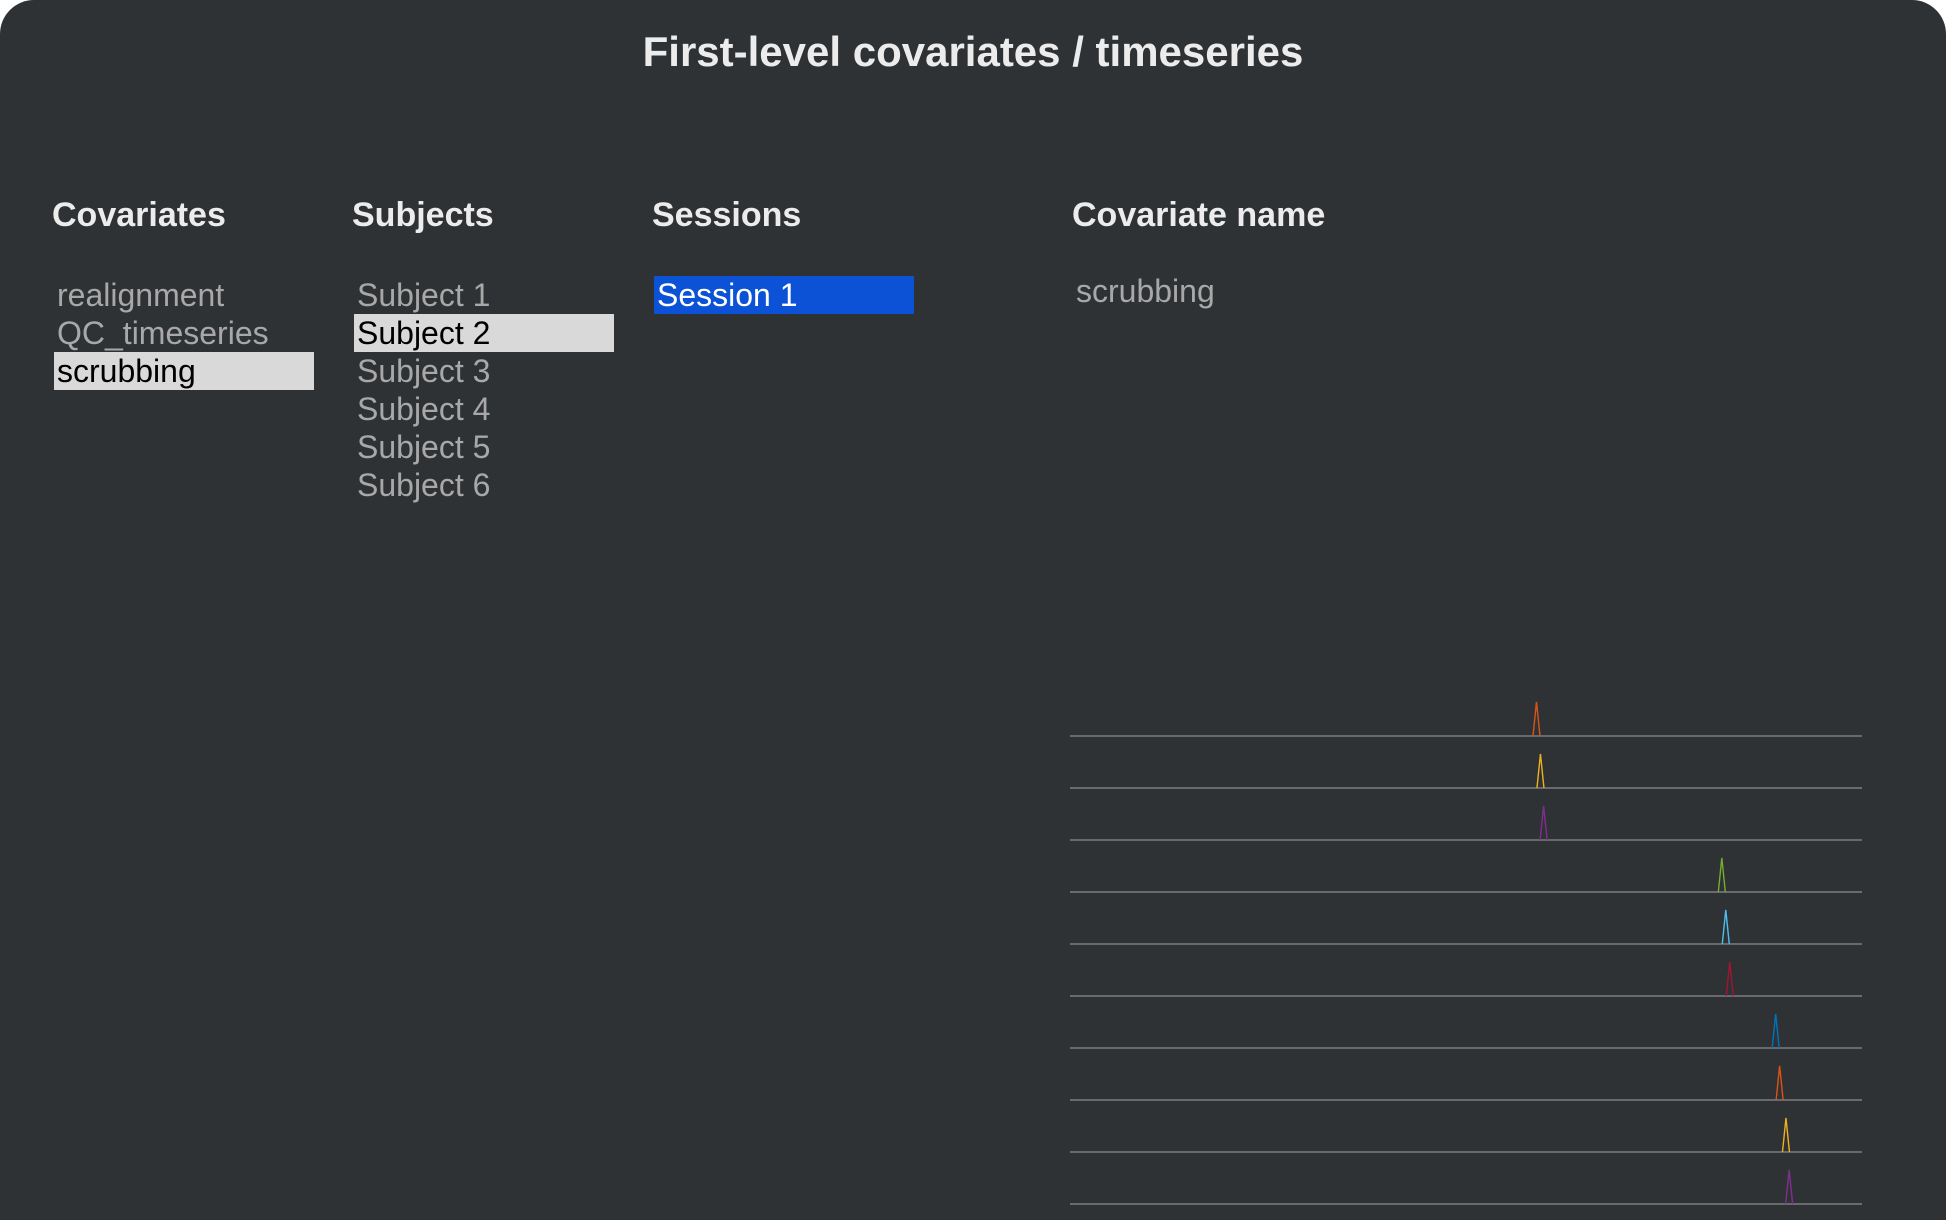  I want to click on subject-list-item: Subject 3, so click(484, 371).